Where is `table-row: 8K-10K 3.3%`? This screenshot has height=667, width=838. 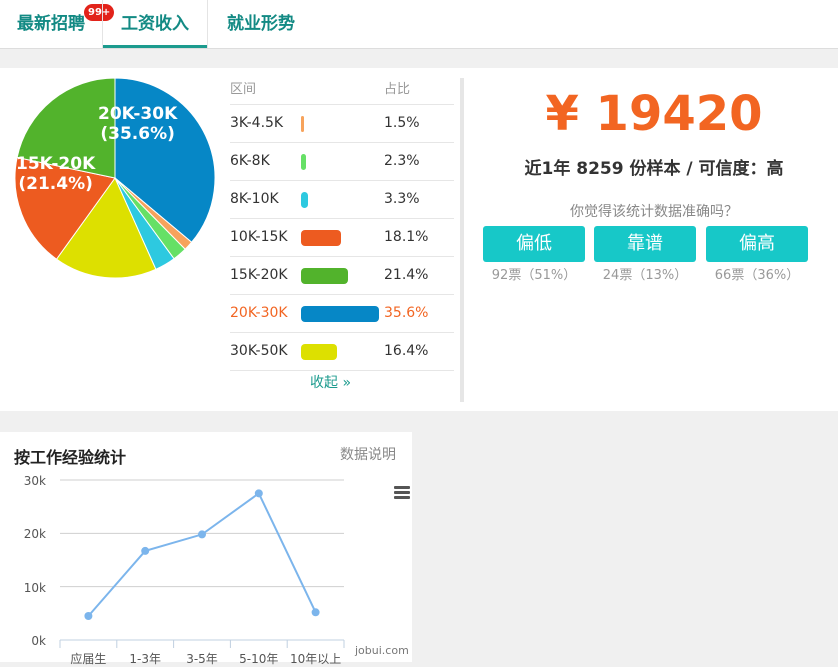
table-row: 8K-10K 3.3% is located at coordinates (342, 200).